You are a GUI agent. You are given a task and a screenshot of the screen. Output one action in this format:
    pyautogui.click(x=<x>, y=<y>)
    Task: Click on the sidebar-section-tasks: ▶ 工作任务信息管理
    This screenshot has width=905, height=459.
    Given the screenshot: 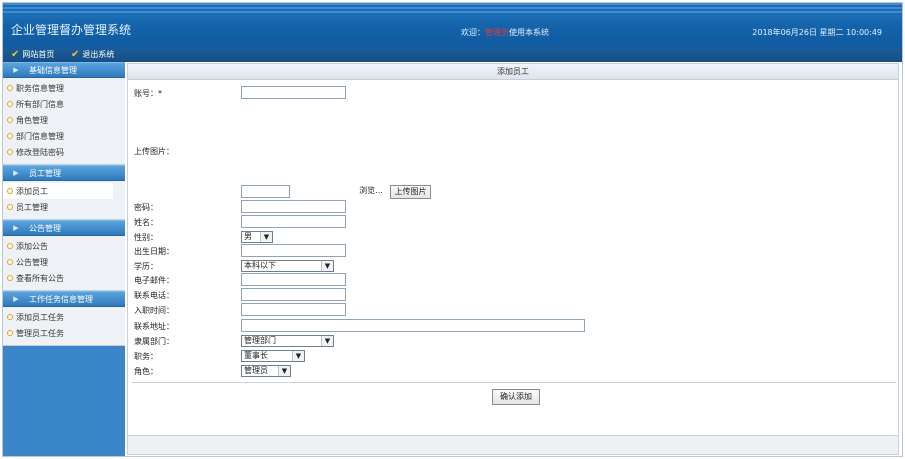 What is the action you would take?
    pyautogui.click(x=64, y=299)
    